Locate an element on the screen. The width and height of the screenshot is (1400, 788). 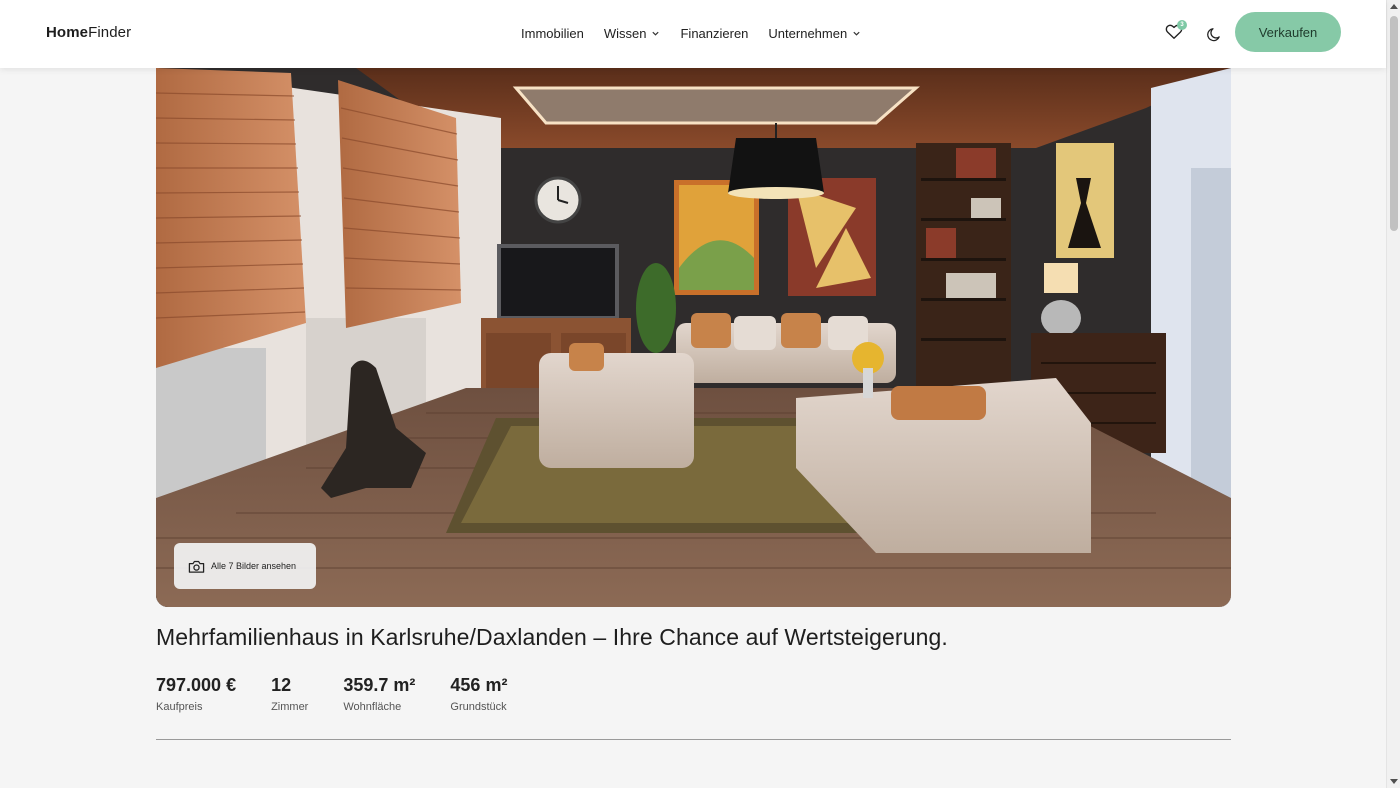
nav-item-immobilien: Immobilien is located at coordinates (552, 33).